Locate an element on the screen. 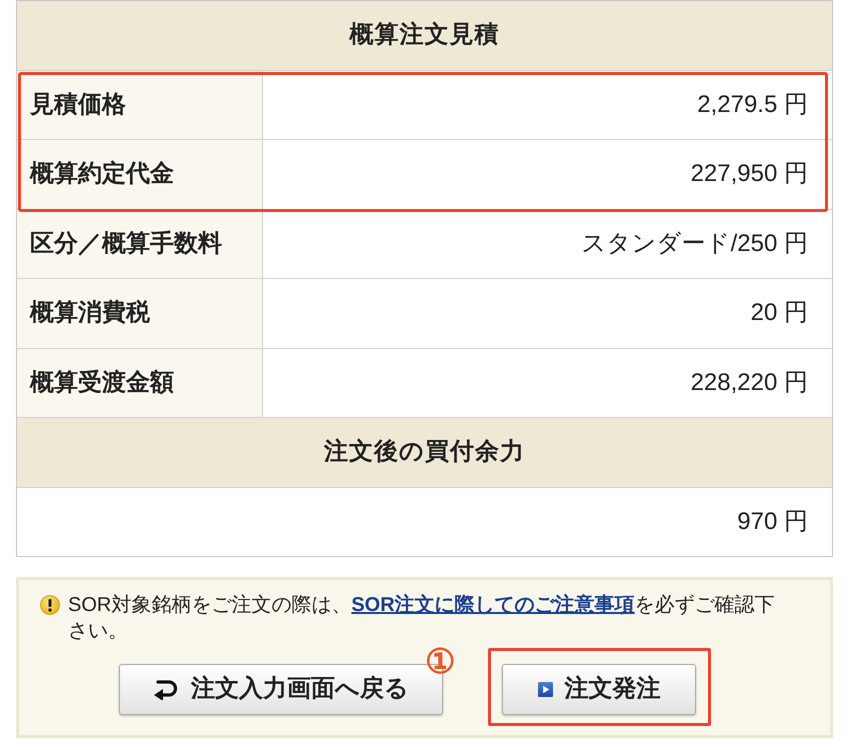 This screenshot has width=852, height=750. row-label: 概算消費税 is located at coordinates (140, 313).